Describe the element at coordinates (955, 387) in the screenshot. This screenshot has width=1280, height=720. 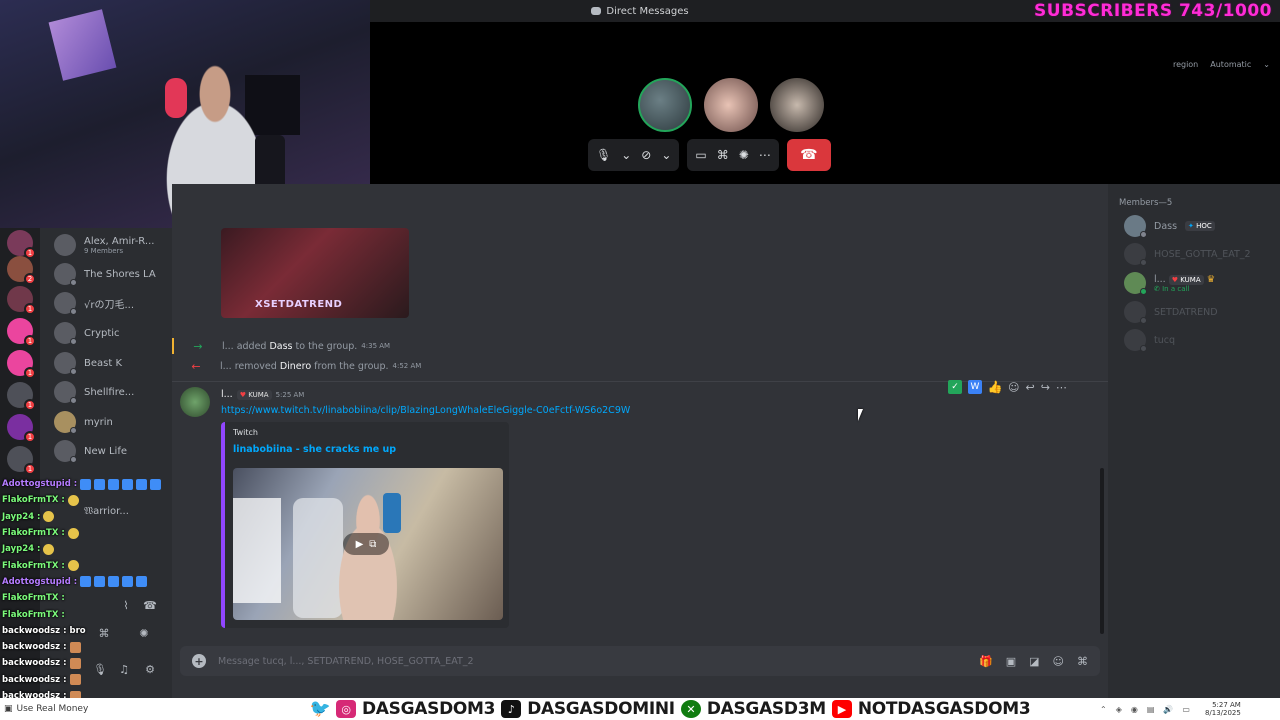
I see `check-reaction-icon: ✓` at that location.